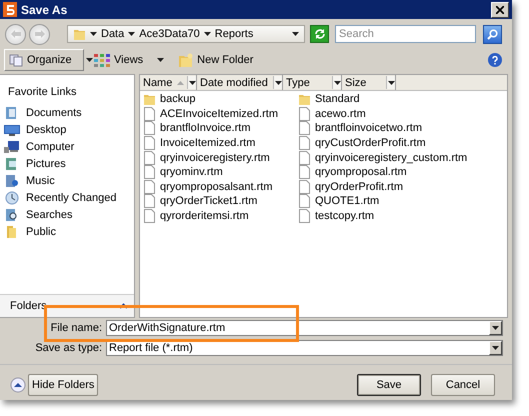  I want to click on new-folder-icon, so click(186, 60).